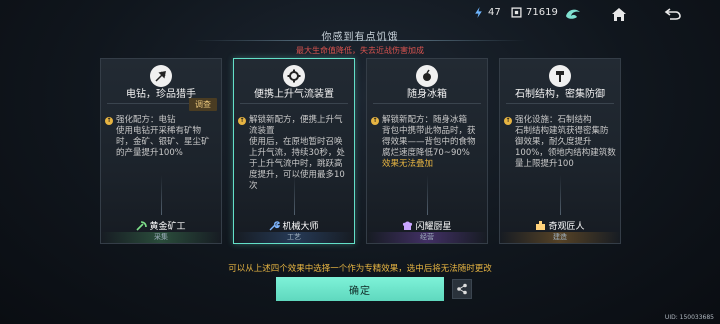  I want to click on card-description: ↑ 强化配方：电钻 使用电钻开采稀有矿物时，金矿、银矿、星尘矿的产量提升100%, so click(161, 137).